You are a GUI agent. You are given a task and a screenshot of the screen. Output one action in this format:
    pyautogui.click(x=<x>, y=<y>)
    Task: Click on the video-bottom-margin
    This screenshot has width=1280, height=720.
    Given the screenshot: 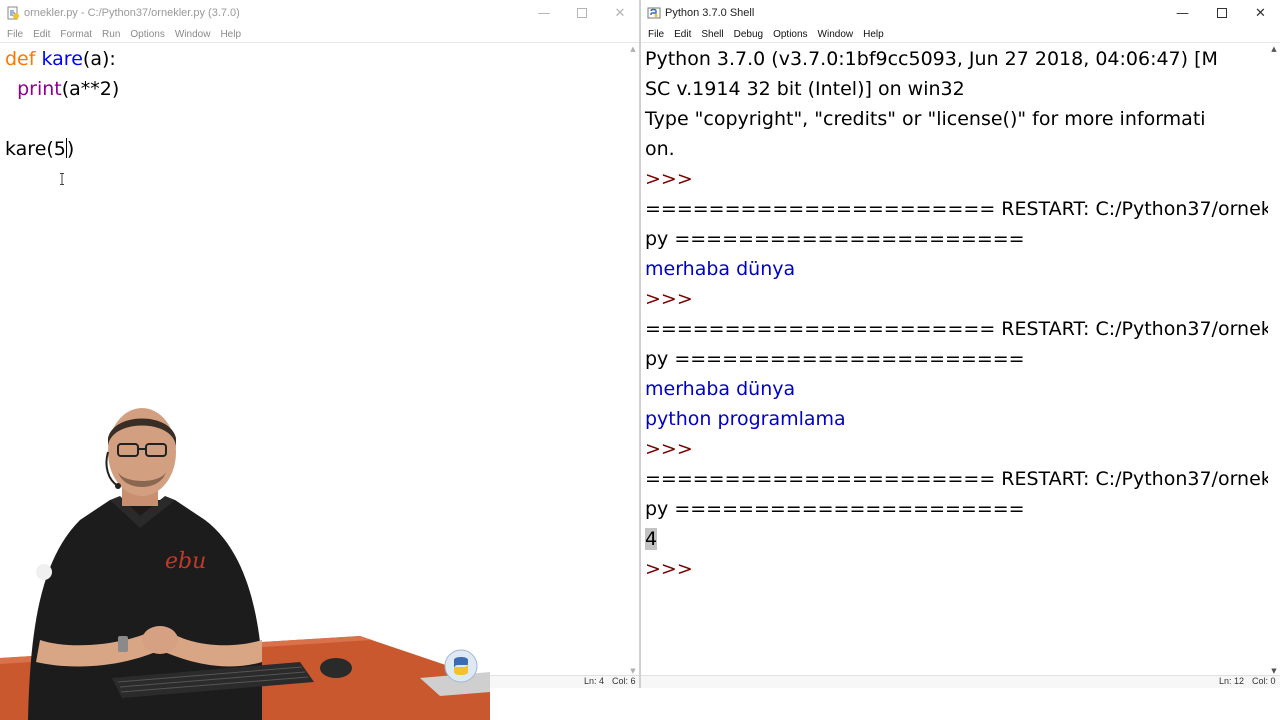 What is the action you would take?
    pyautogui.click(x=885, y=704)
    